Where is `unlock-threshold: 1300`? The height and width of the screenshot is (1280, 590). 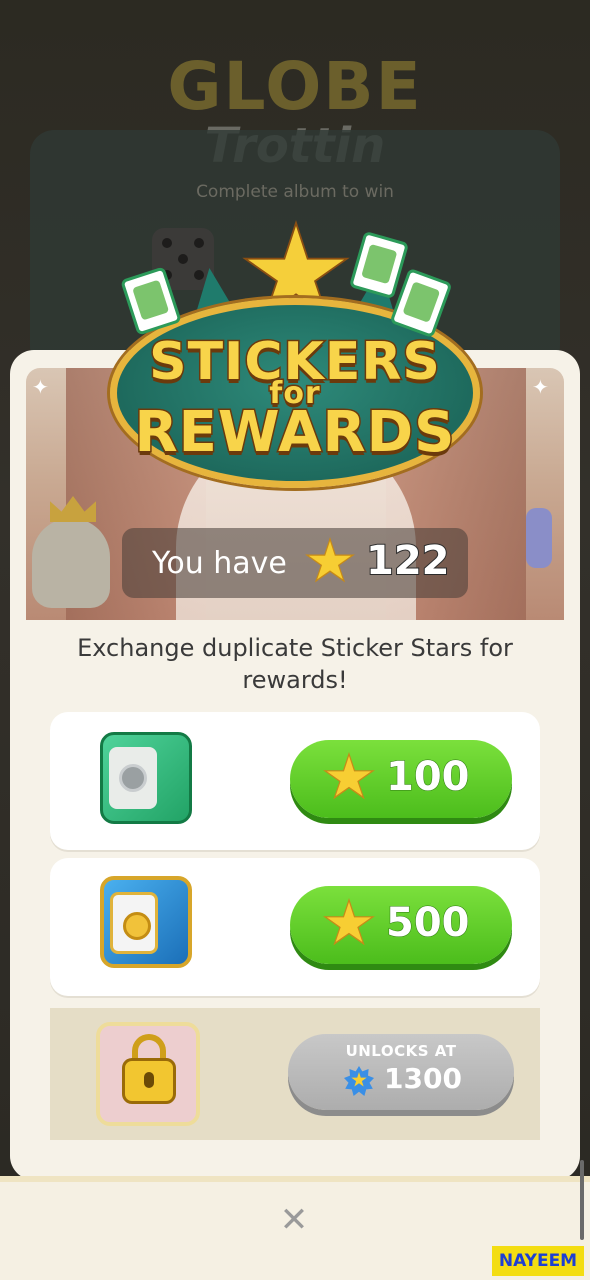
unlock-threshold: 1300 is located at coordinates (423, 1078).